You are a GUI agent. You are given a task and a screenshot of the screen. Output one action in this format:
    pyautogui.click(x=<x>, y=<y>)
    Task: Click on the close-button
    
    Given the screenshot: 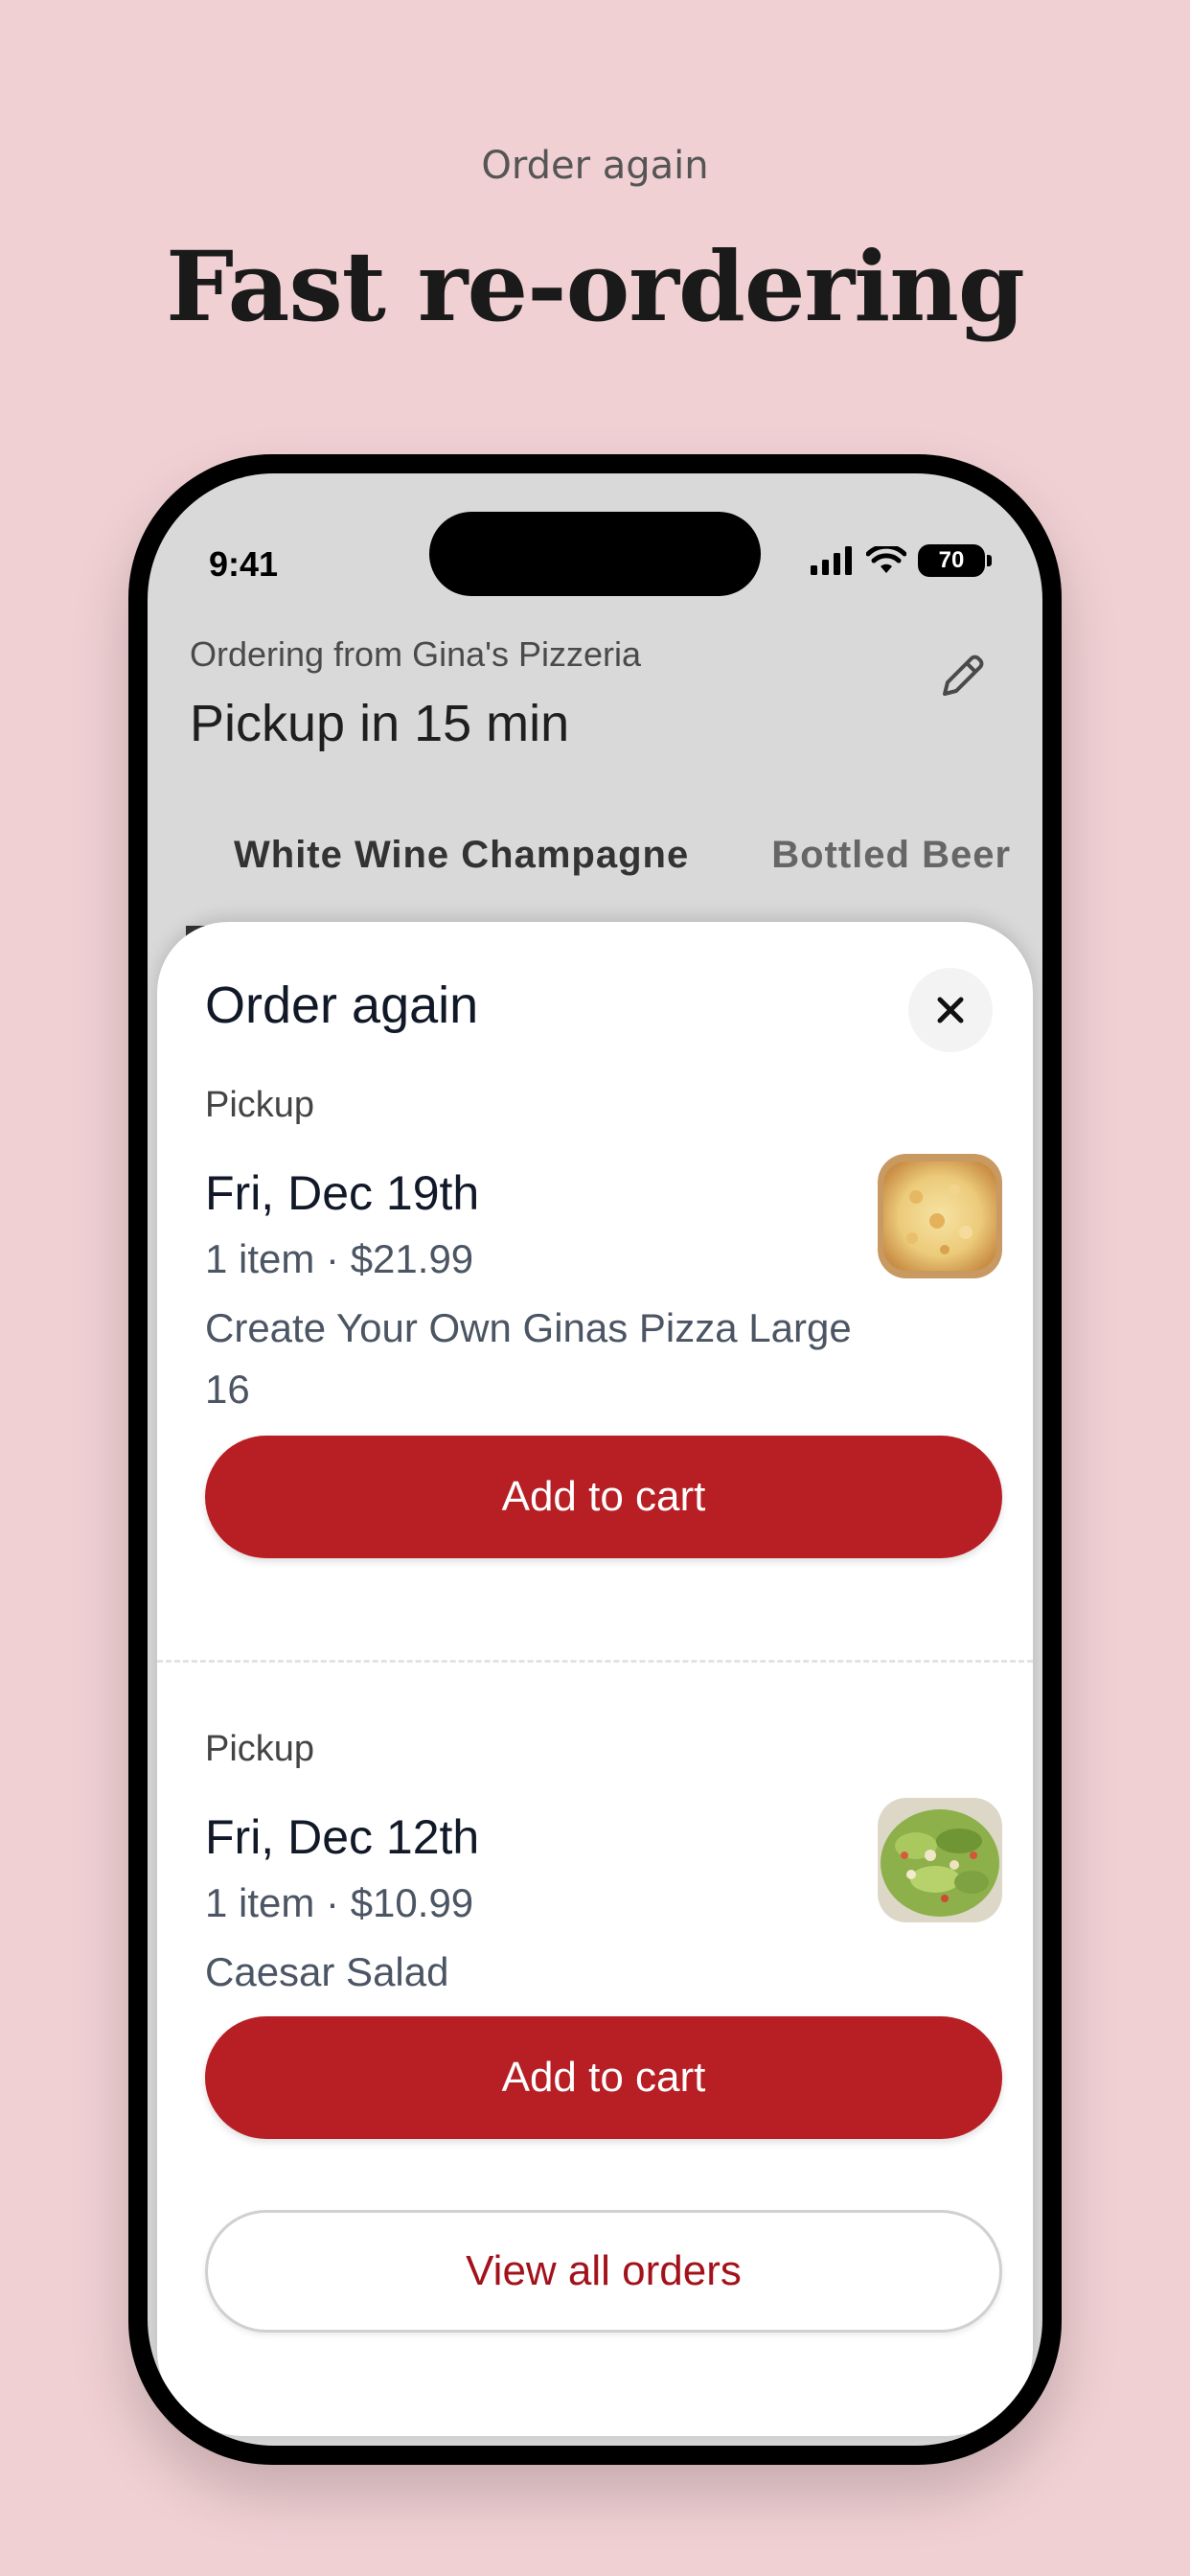 What is the action you would take?
    pyautogui.click(x=951, y=1010)
    